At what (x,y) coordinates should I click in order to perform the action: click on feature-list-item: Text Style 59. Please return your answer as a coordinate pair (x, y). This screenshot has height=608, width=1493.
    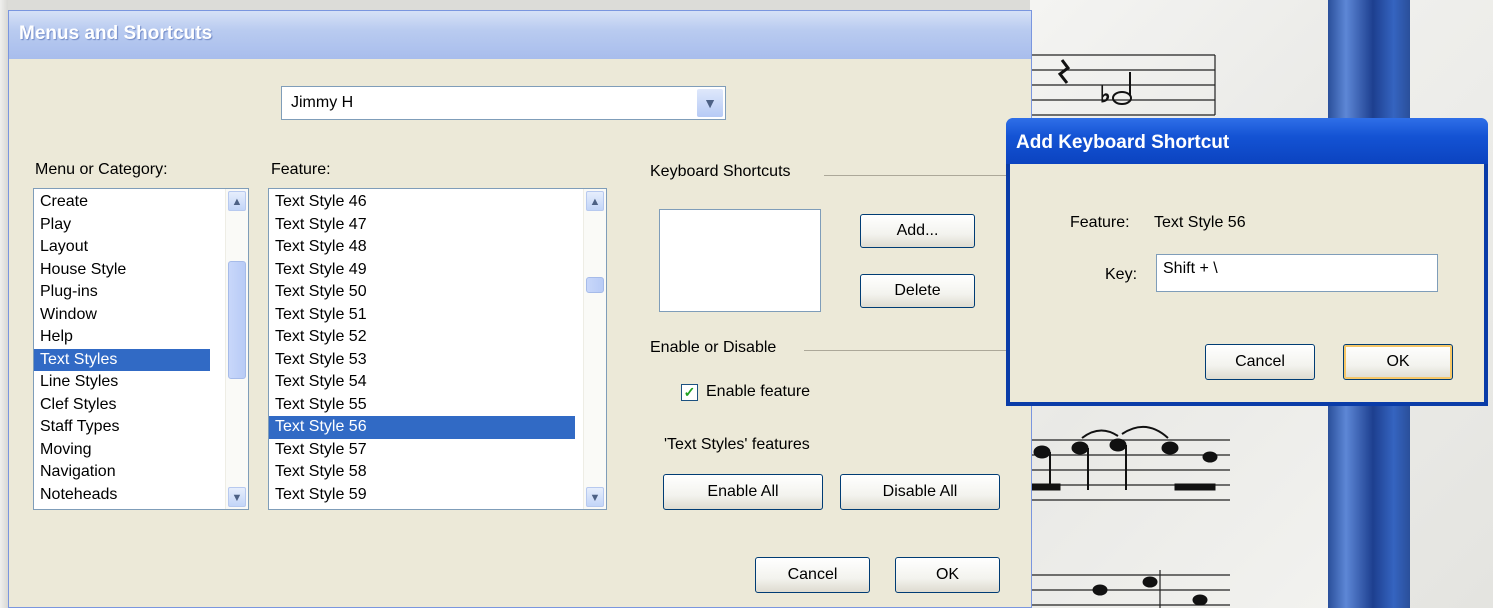
    Looking at the image, I should click on (422, 495).